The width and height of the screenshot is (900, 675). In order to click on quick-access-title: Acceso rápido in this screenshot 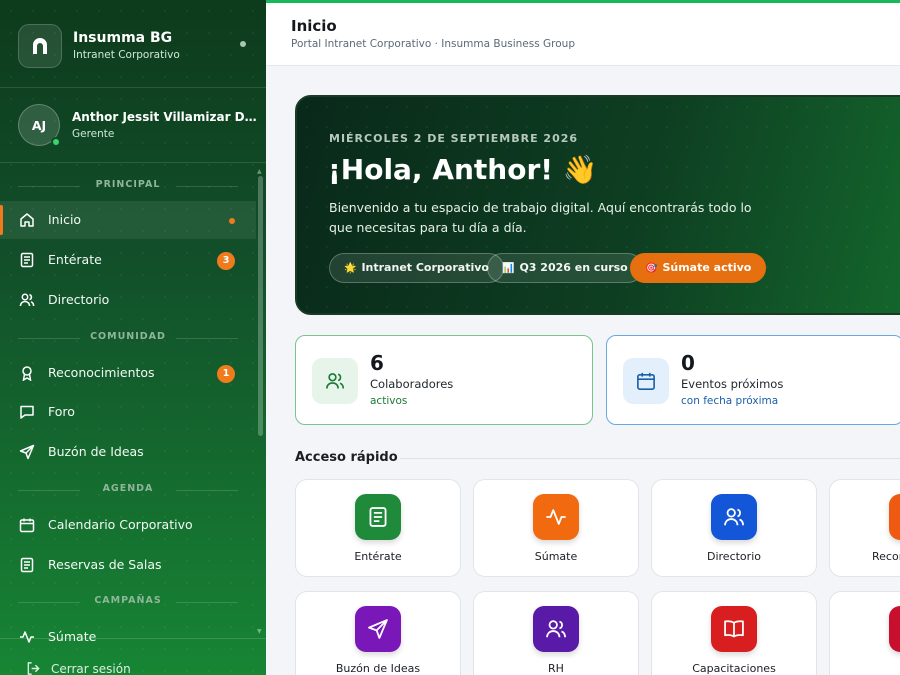, I will do `click(346, 457)`.